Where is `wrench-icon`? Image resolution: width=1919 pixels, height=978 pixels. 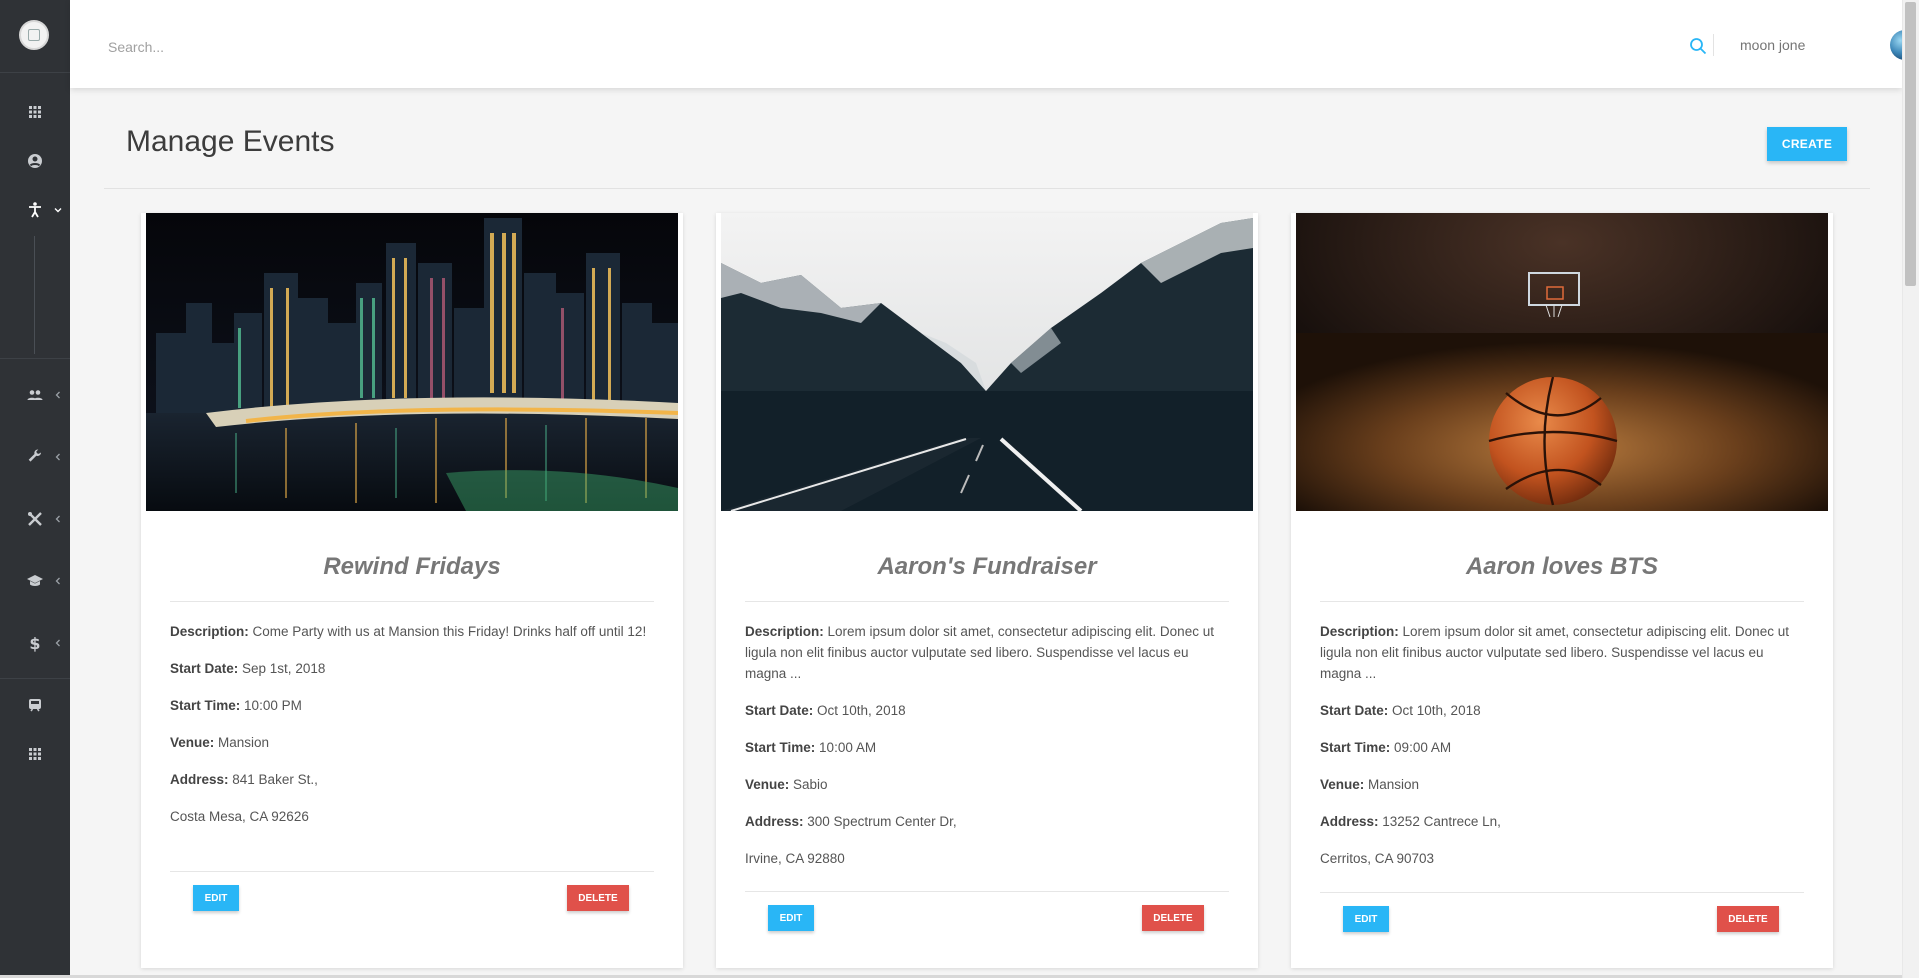
wrench-icon is located at coordinates (35, 455).